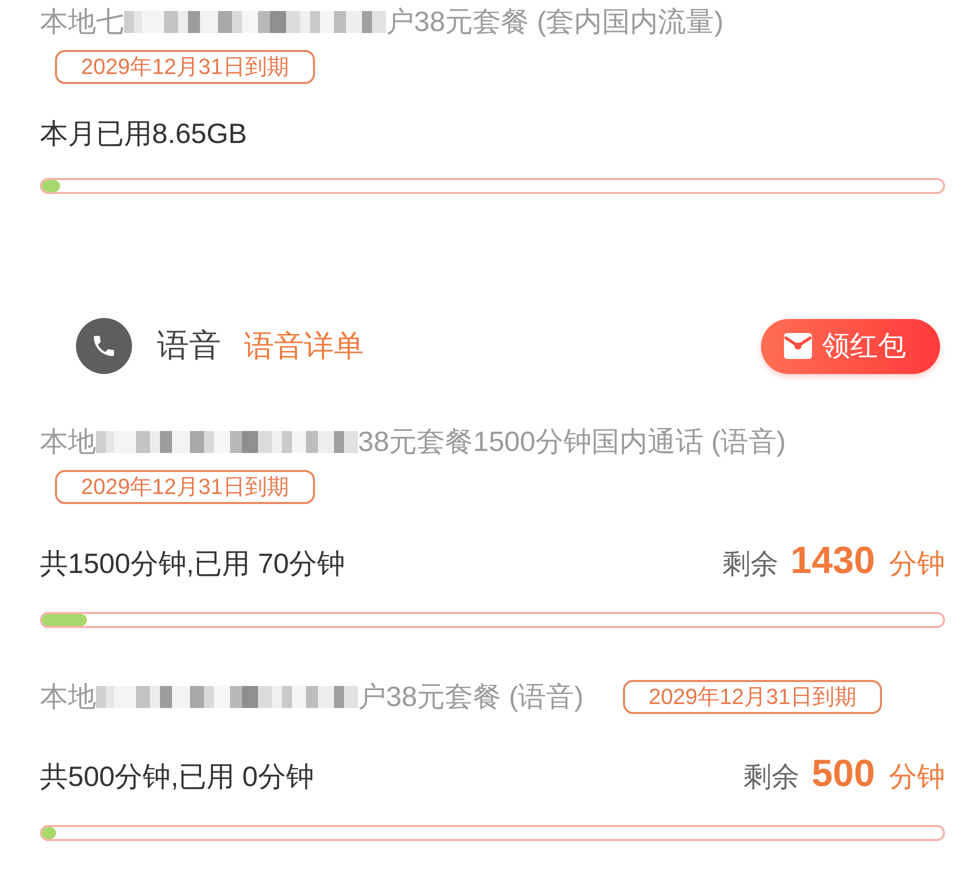  Describe the element at coordinates (832, 561) in the screenshot. I see `remaining-value: 1430` at that location.